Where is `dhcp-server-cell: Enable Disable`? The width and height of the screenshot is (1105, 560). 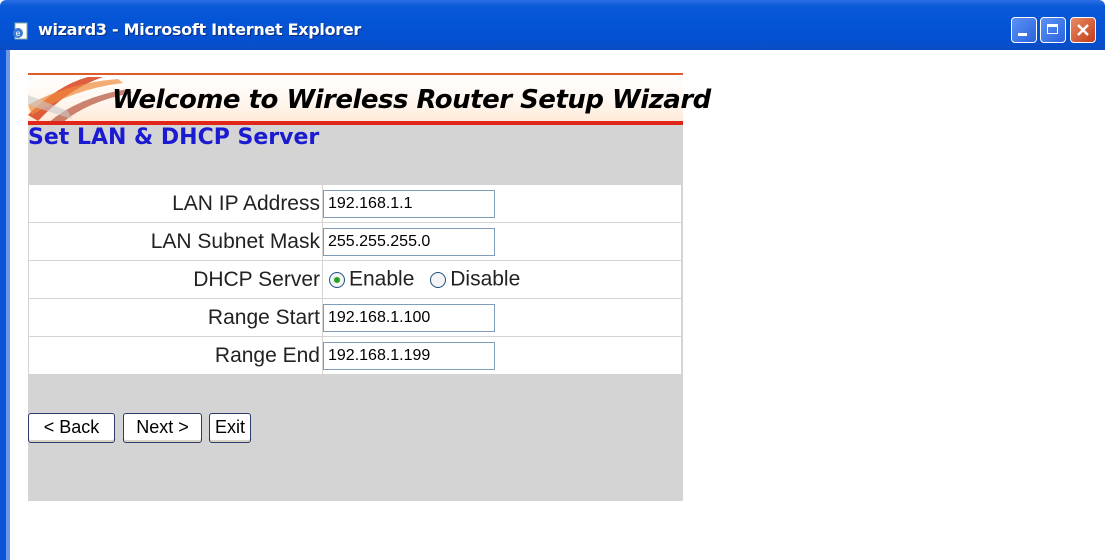 dhcp-server-cell: Enable Disable is located at coordinates (502, 279).